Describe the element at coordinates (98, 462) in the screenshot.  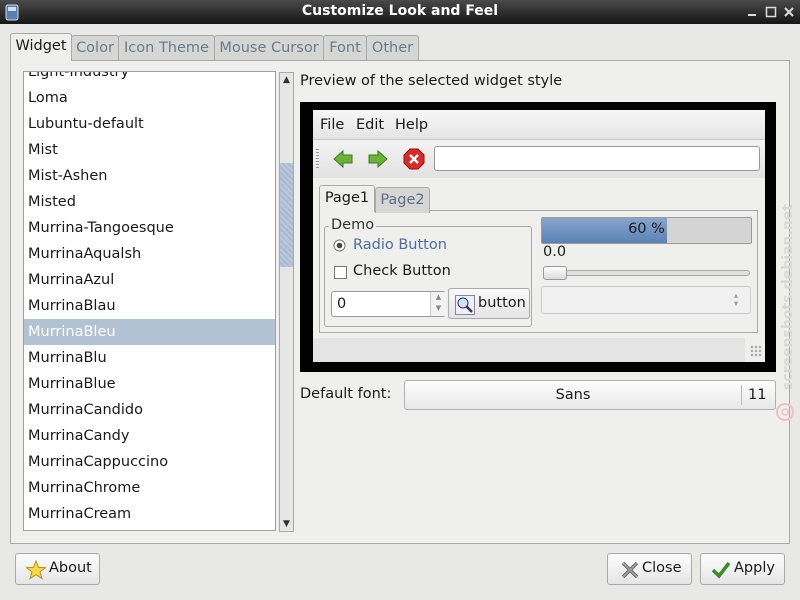
I see `list-item: MurrinaCappuccino` at that location.